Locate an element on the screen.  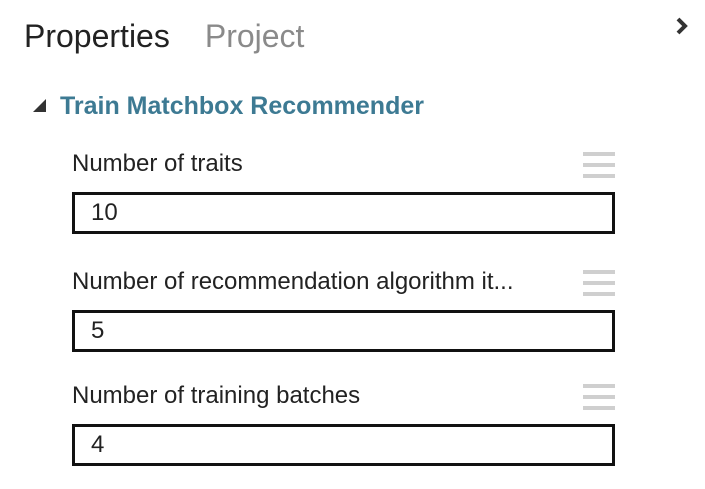
section-header: Train Matchbox Recommender is located at coordinates (227, 106).